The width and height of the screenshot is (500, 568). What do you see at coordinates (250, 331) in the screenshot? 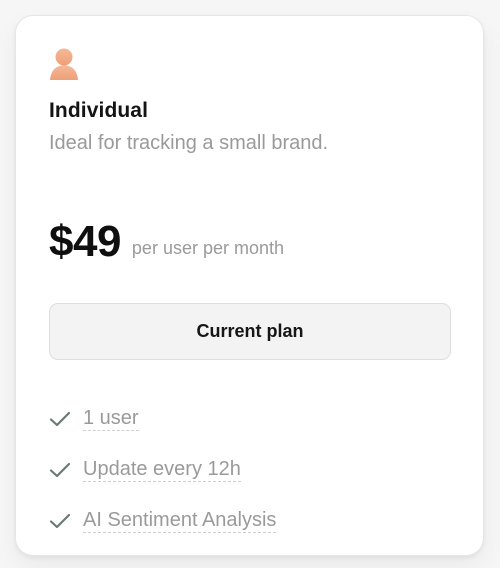
I see `current-plan-button: Current plan` at bounding box center [250, 331].